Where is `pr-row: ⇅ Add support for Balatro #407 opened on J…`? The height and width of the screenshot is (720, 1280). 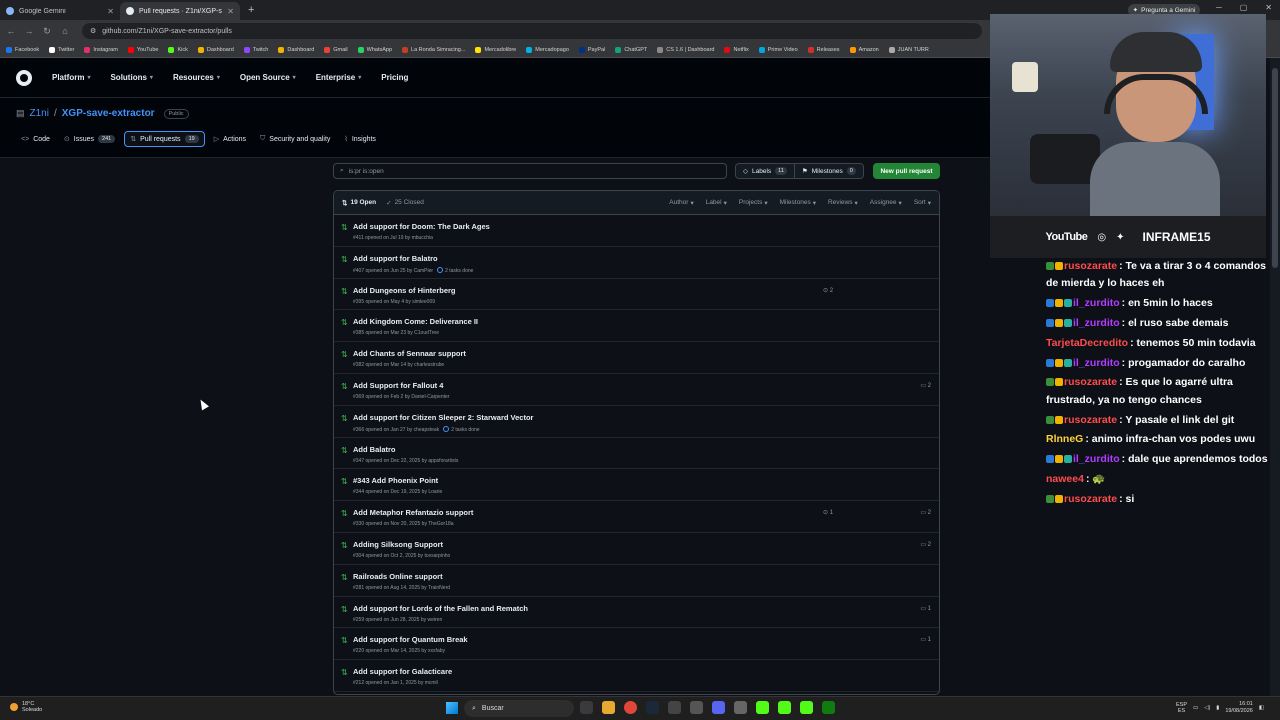 pr-row: ⇅ Add support for Balatro #407 opened on J… is located at coordinates (636, 263).